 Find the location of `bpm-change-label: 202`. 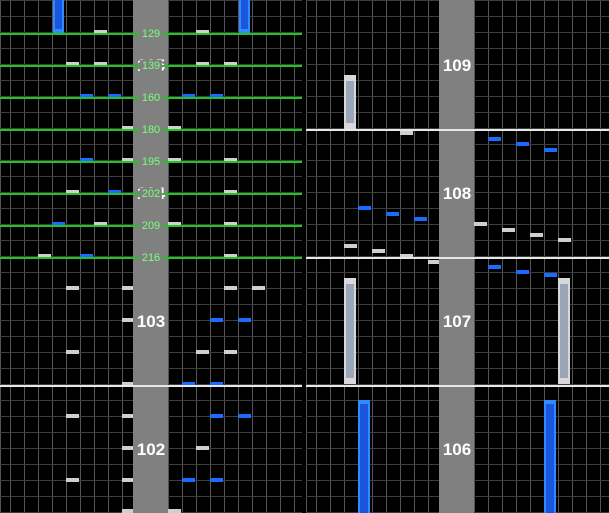

bpm-change-label: 202 is located at coordinates (151, 194).